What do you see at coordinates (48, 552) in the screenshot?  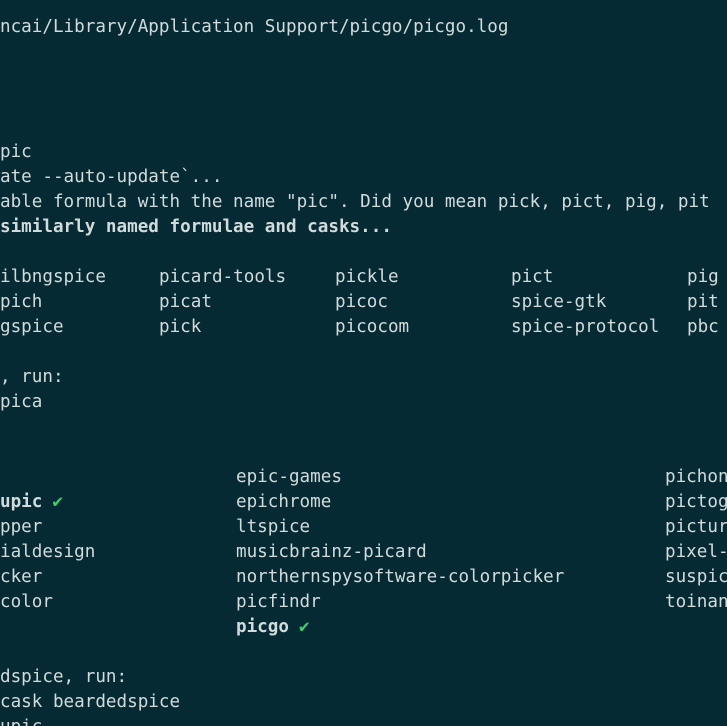 I see `cask-item: ialdesign` at bounding box center [48, 552].